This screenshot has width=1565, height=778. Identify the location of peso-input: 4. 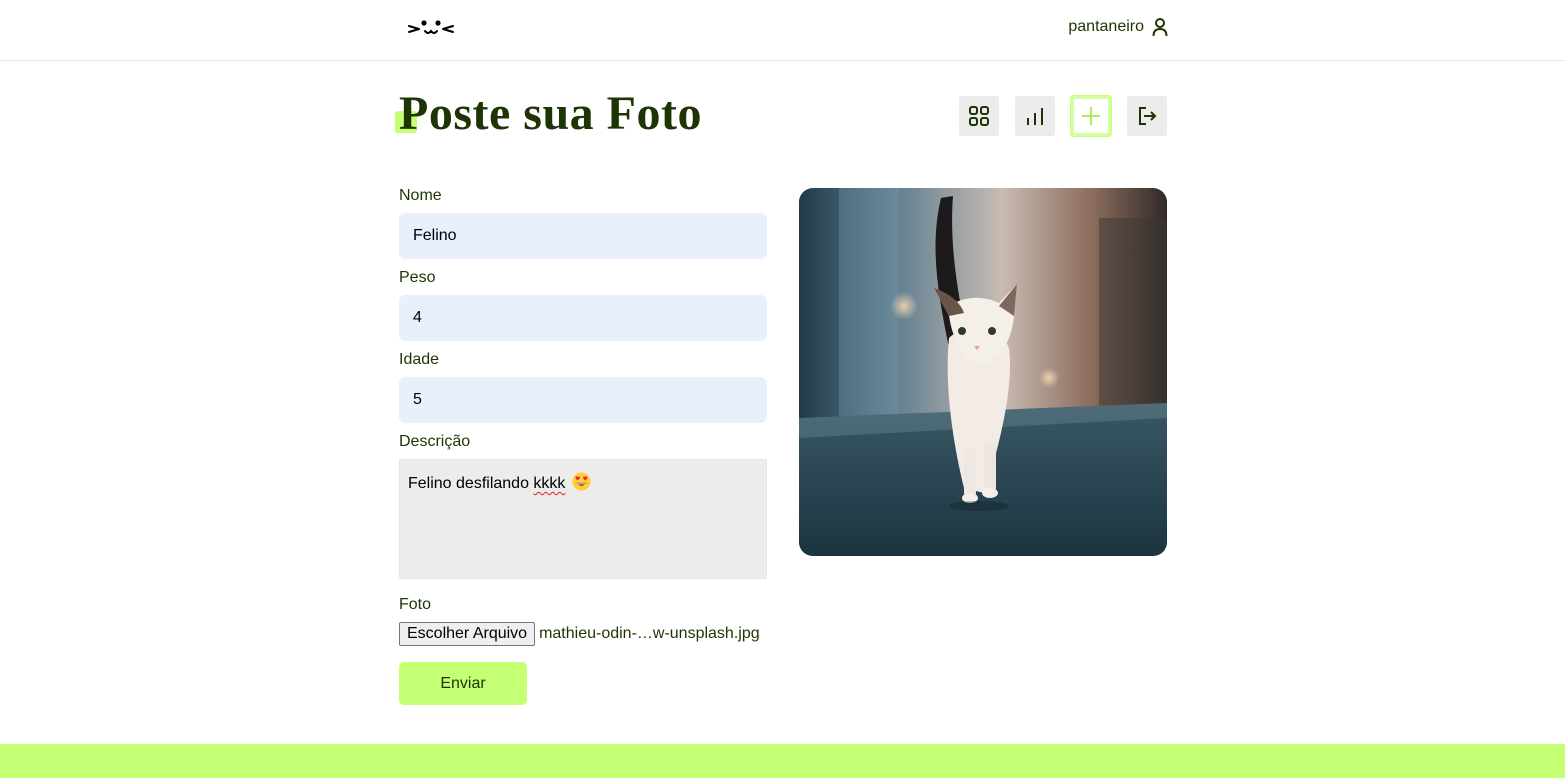
(583, 318).